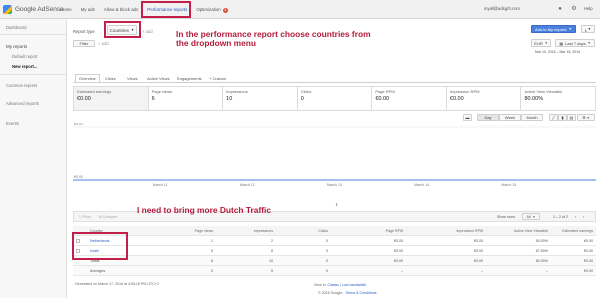  I want to click on chart-x-tick: March 11, so click(160, 185).